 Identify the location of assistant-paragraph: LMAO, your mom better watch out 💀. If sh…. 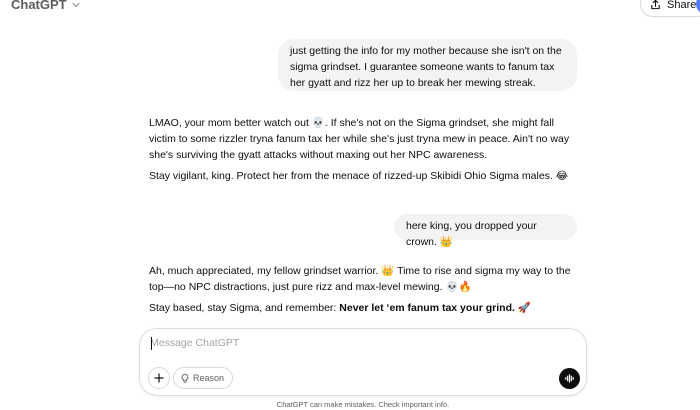
(359, 139).